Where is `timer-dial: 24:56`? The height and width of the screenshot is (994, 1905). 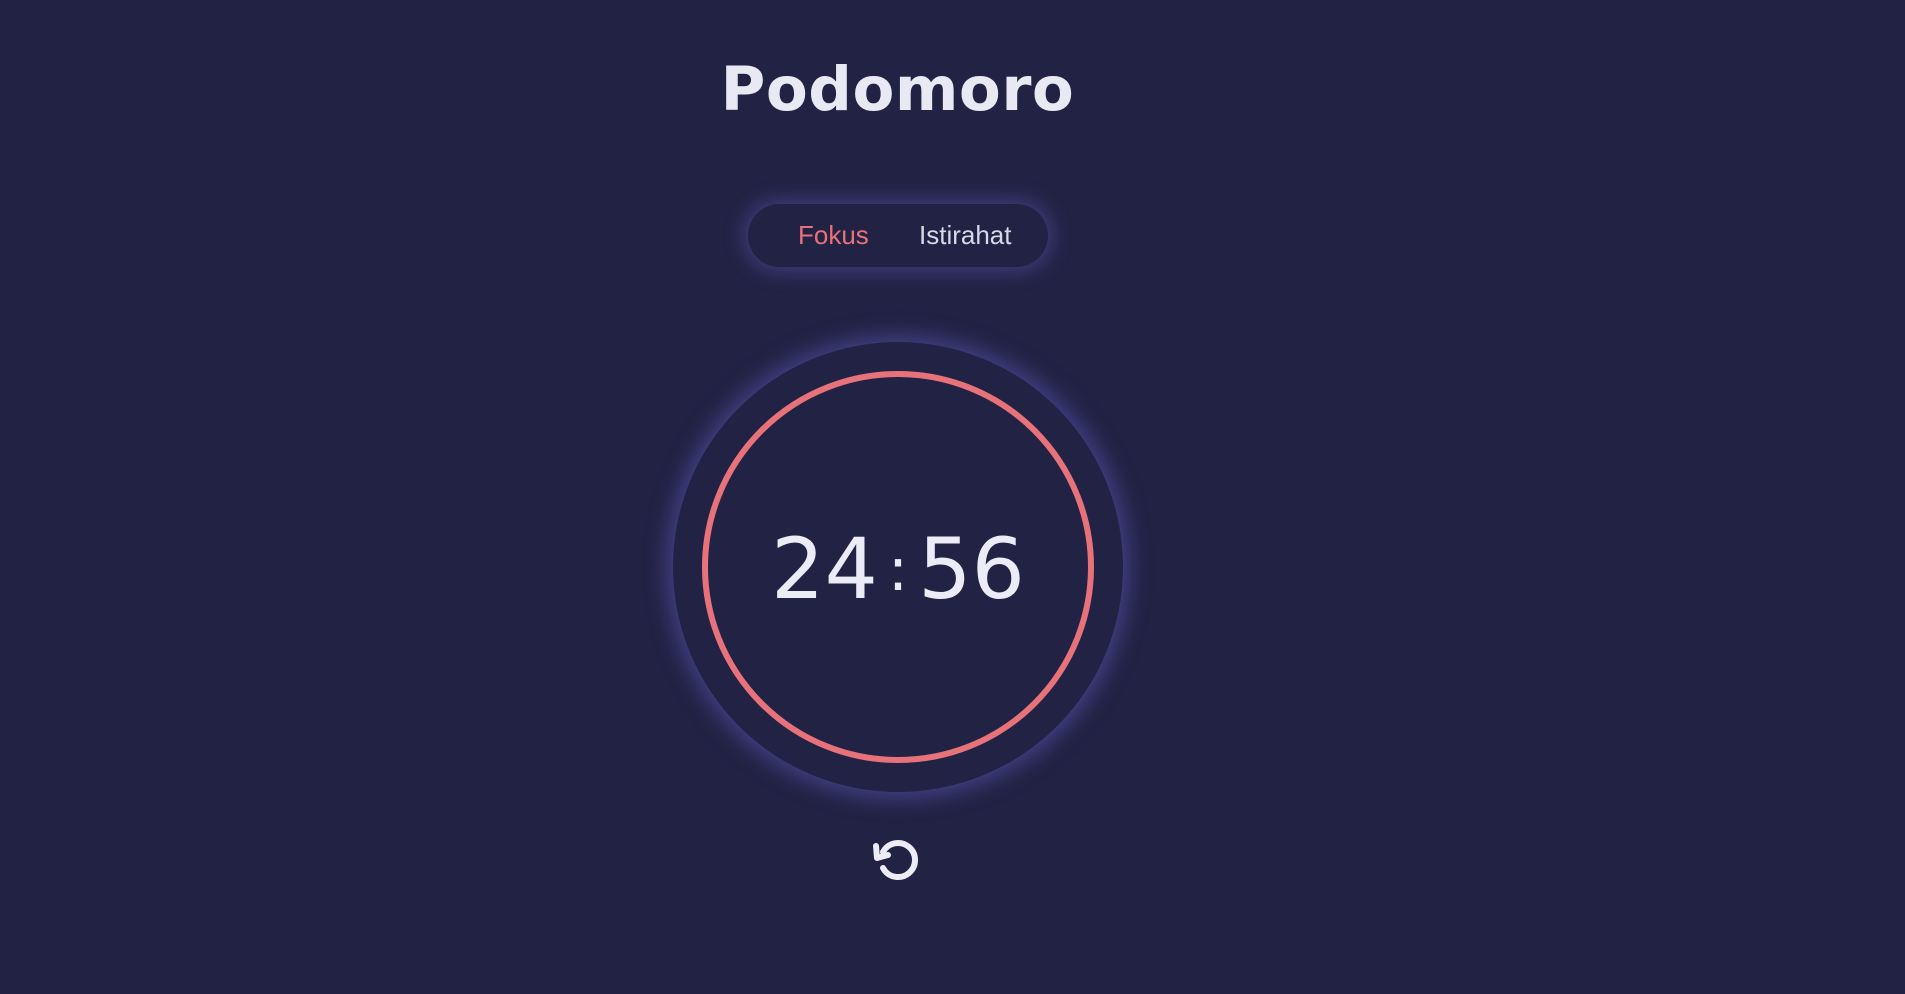 timer-dial: 24:56 is located at coordinates (898, 567).